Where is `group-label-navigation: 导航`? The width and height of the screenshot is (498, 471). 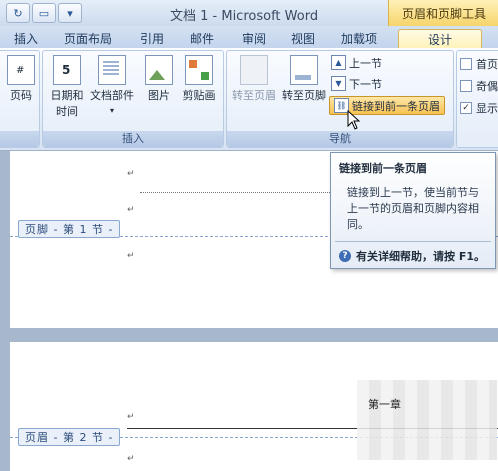
group-label-navigation: 导航 is located at coordinates (340, 139).